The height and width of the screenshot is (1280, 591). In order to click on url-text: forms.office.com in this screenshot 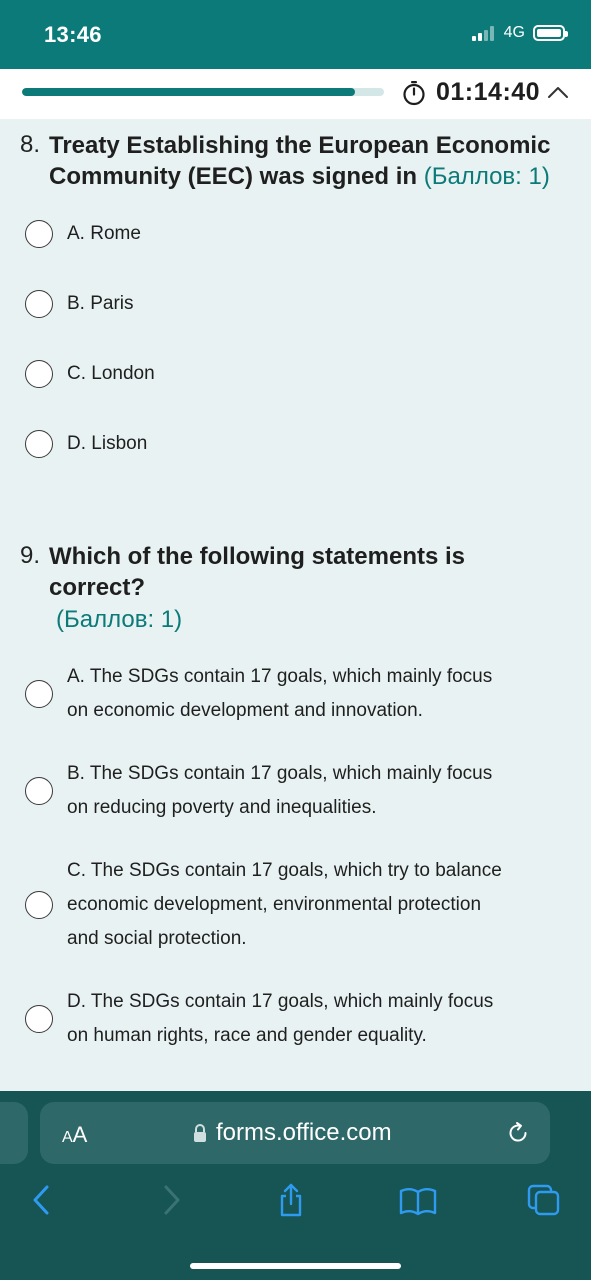, I will do `click(304, 1133)`.